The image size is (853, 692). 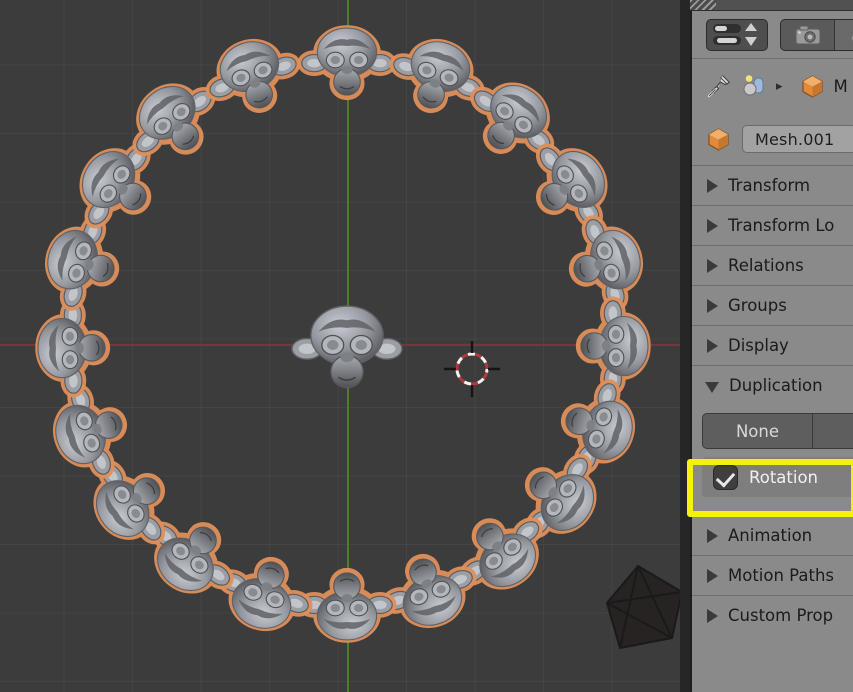 I want to click on datablock-name-input: Mesh.001, so click(x=797, y=139).